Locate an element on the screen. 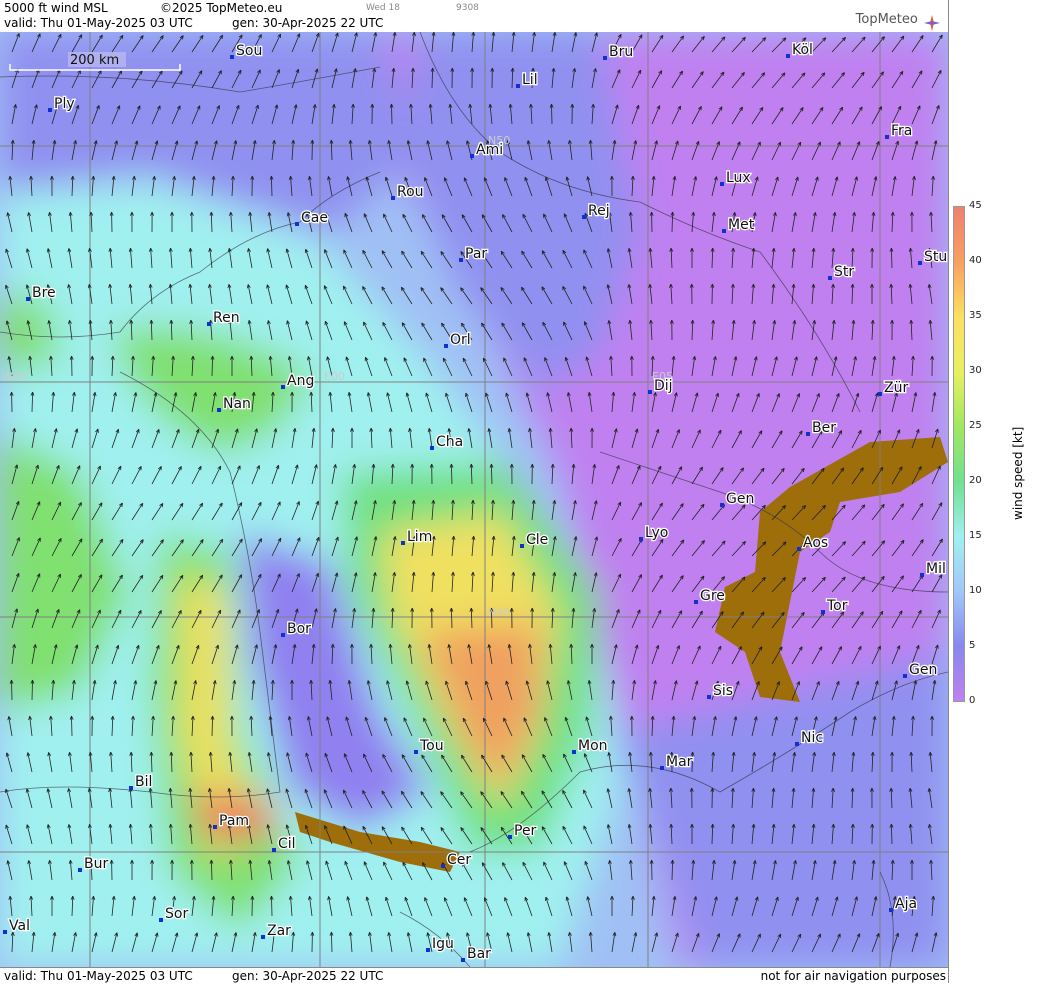 This screenshot has width=1039, height=984. city-label: Pam is located at coordinates (234, 821).